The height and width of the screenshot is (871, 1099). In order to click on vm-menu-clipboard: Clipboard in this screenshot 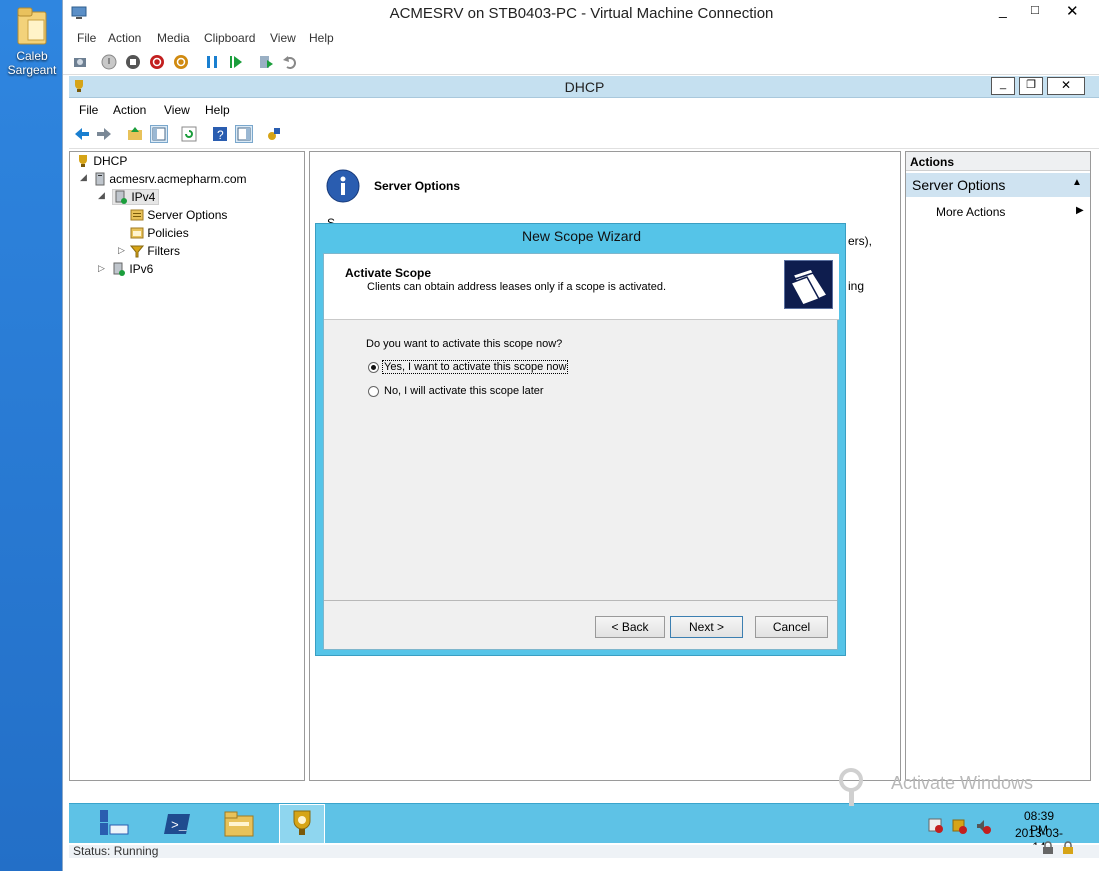, I will do `click(229, 38)`.